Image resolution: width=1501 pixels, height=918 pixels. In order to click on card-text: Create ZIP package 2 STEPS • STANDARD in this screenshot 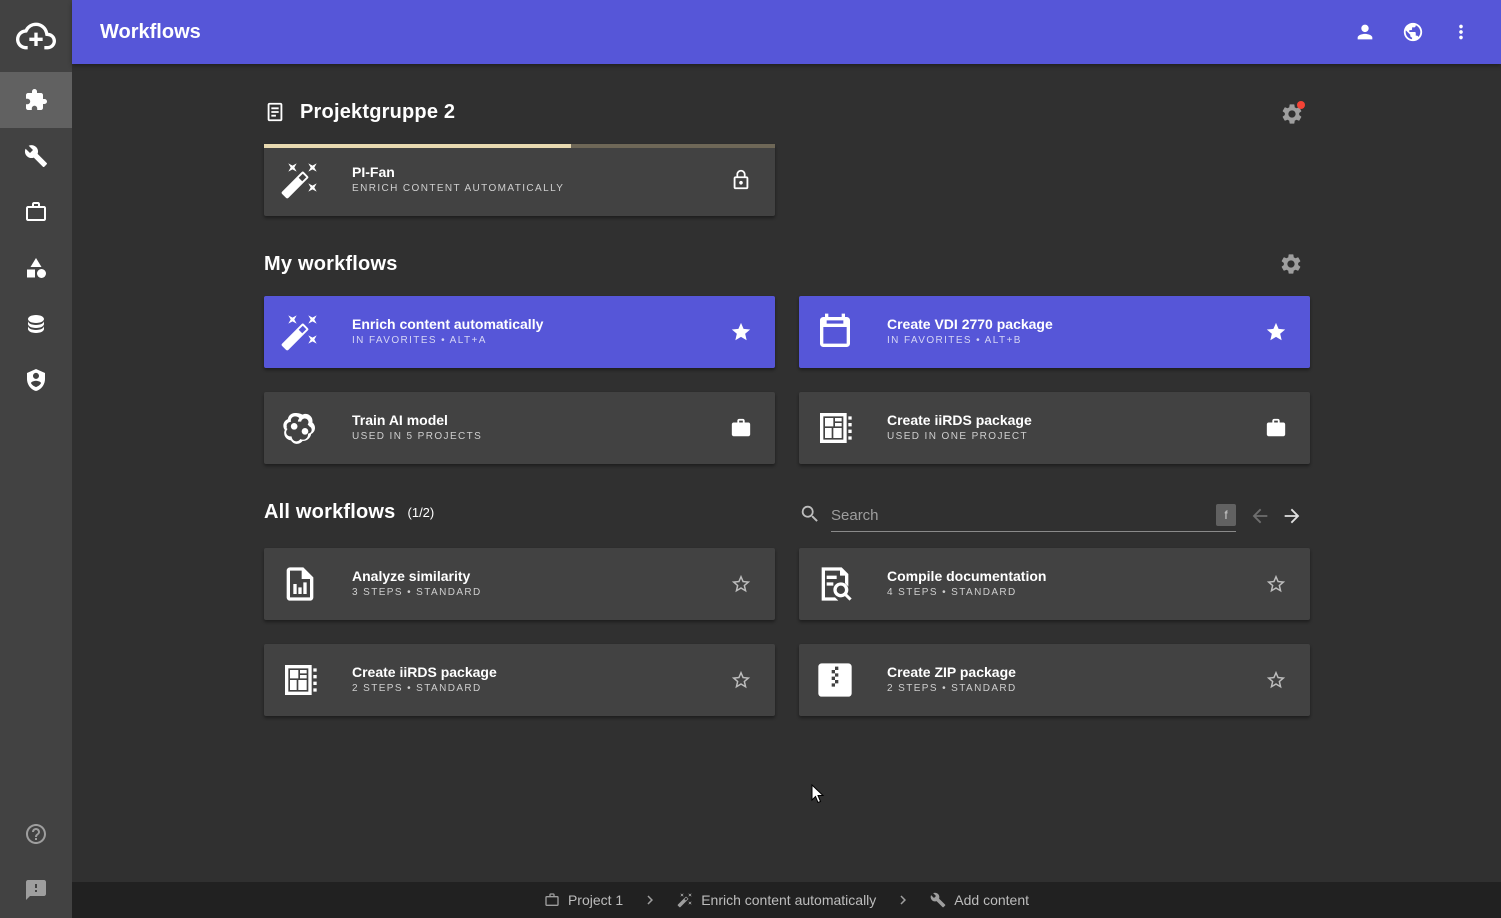, I will do `click(1056, 680)`.